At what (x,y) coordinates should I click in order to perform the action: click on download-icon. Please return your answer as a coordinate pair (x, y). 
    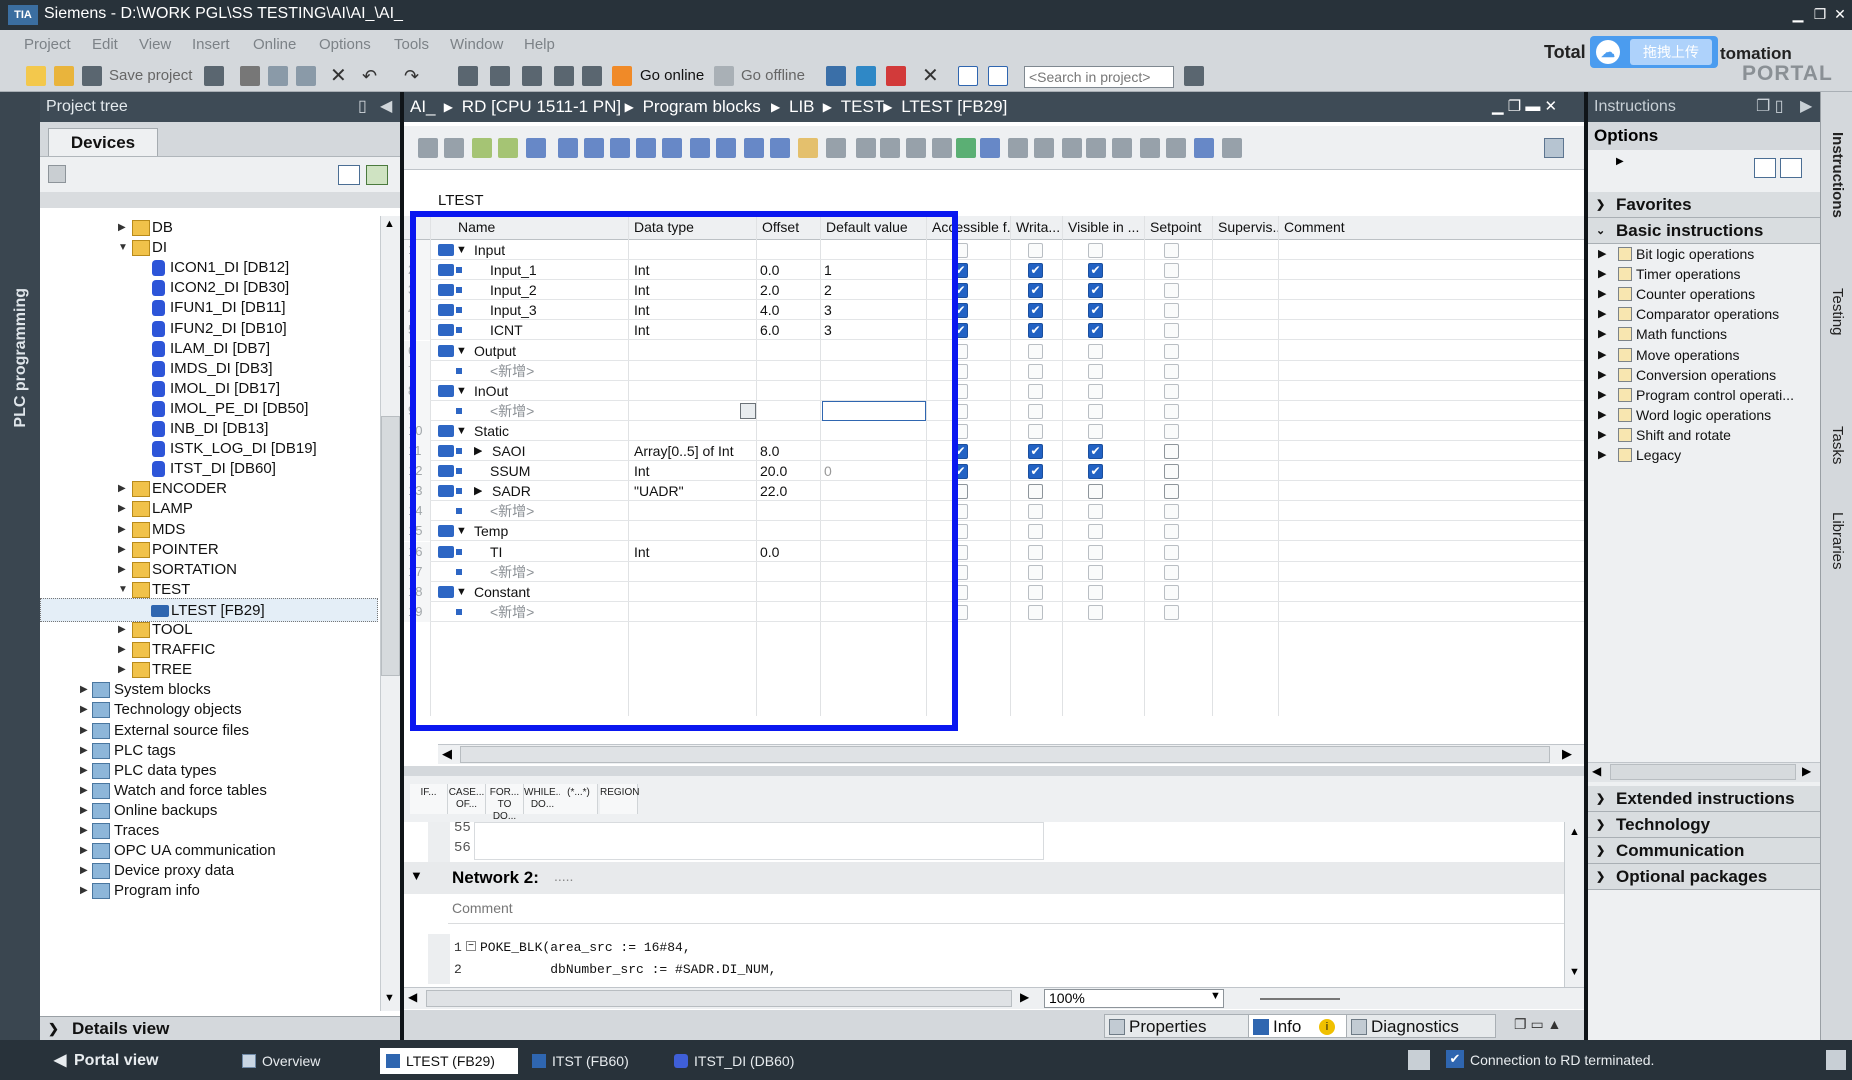
    Looking at the image, I should click on (500, 76).